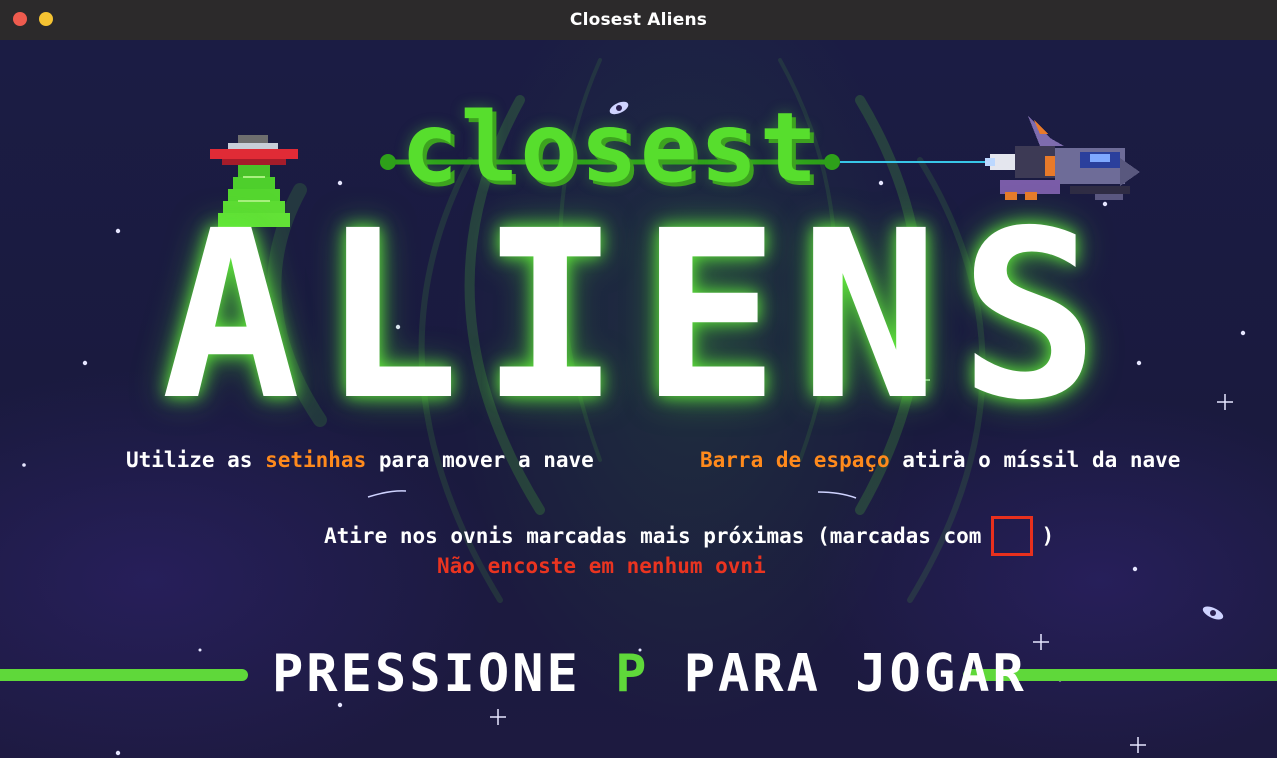 This screenshot has width=1277, height=758. Describe the element at coordinates (1035, 460) in the screenshot. I see `hint-shoot-text: atira o míssil da nave` at that location.